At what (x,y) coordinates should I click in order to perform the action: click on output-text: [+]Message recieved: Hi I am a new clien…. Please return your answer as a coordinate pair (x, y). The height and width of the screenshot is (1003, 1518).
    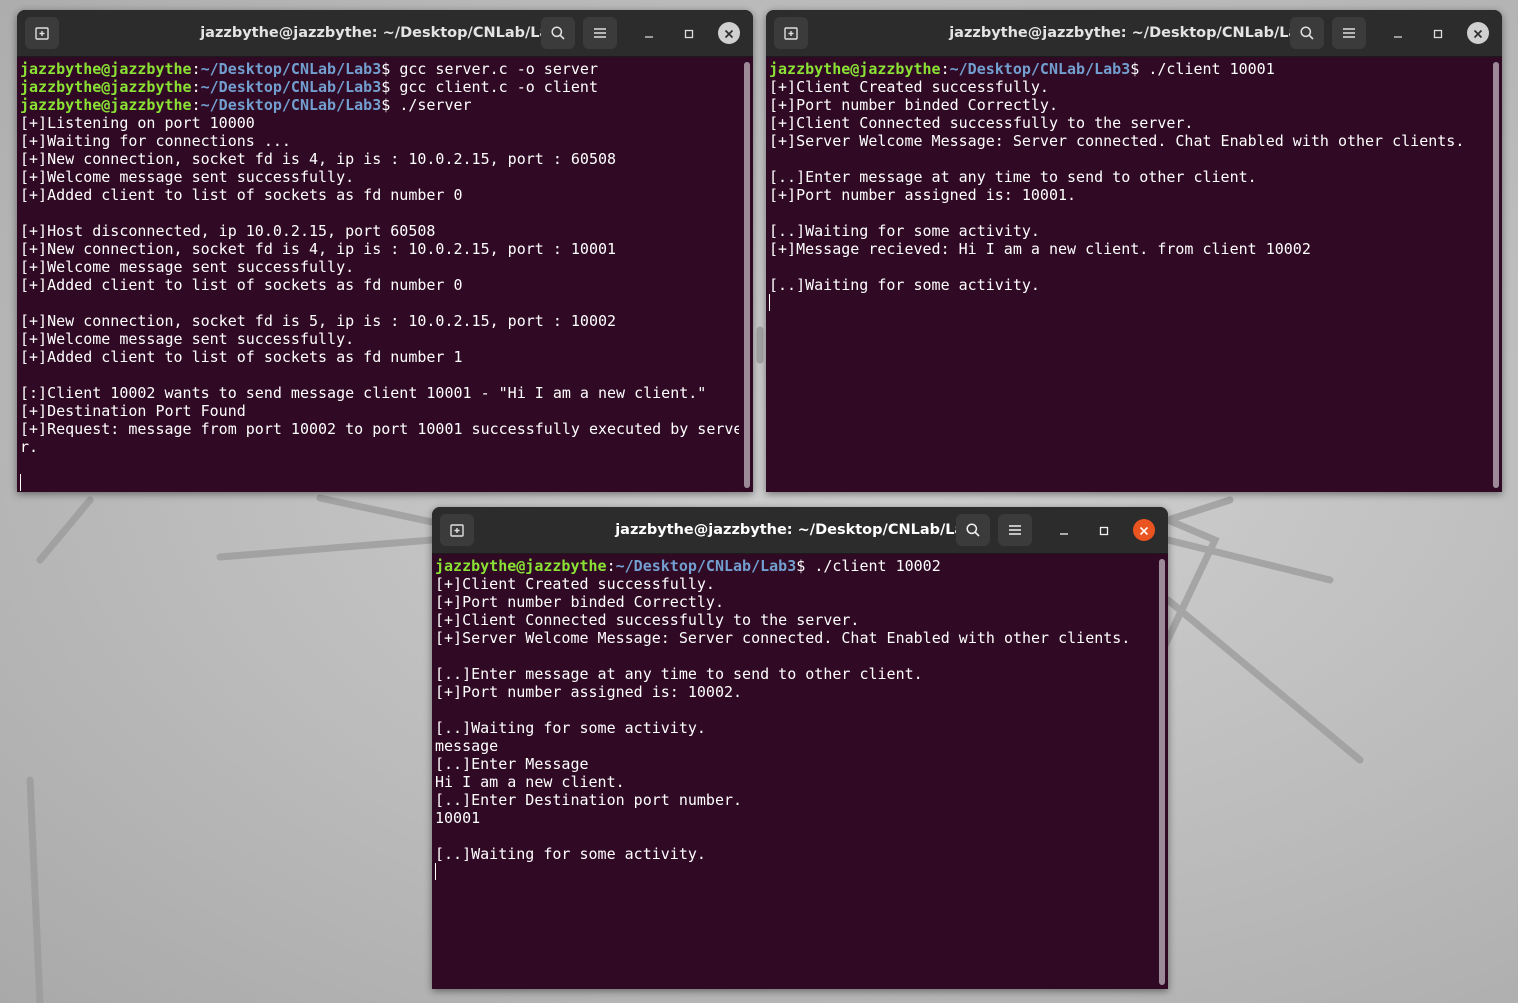
    Looking at the image, I should click on (1040, 249).